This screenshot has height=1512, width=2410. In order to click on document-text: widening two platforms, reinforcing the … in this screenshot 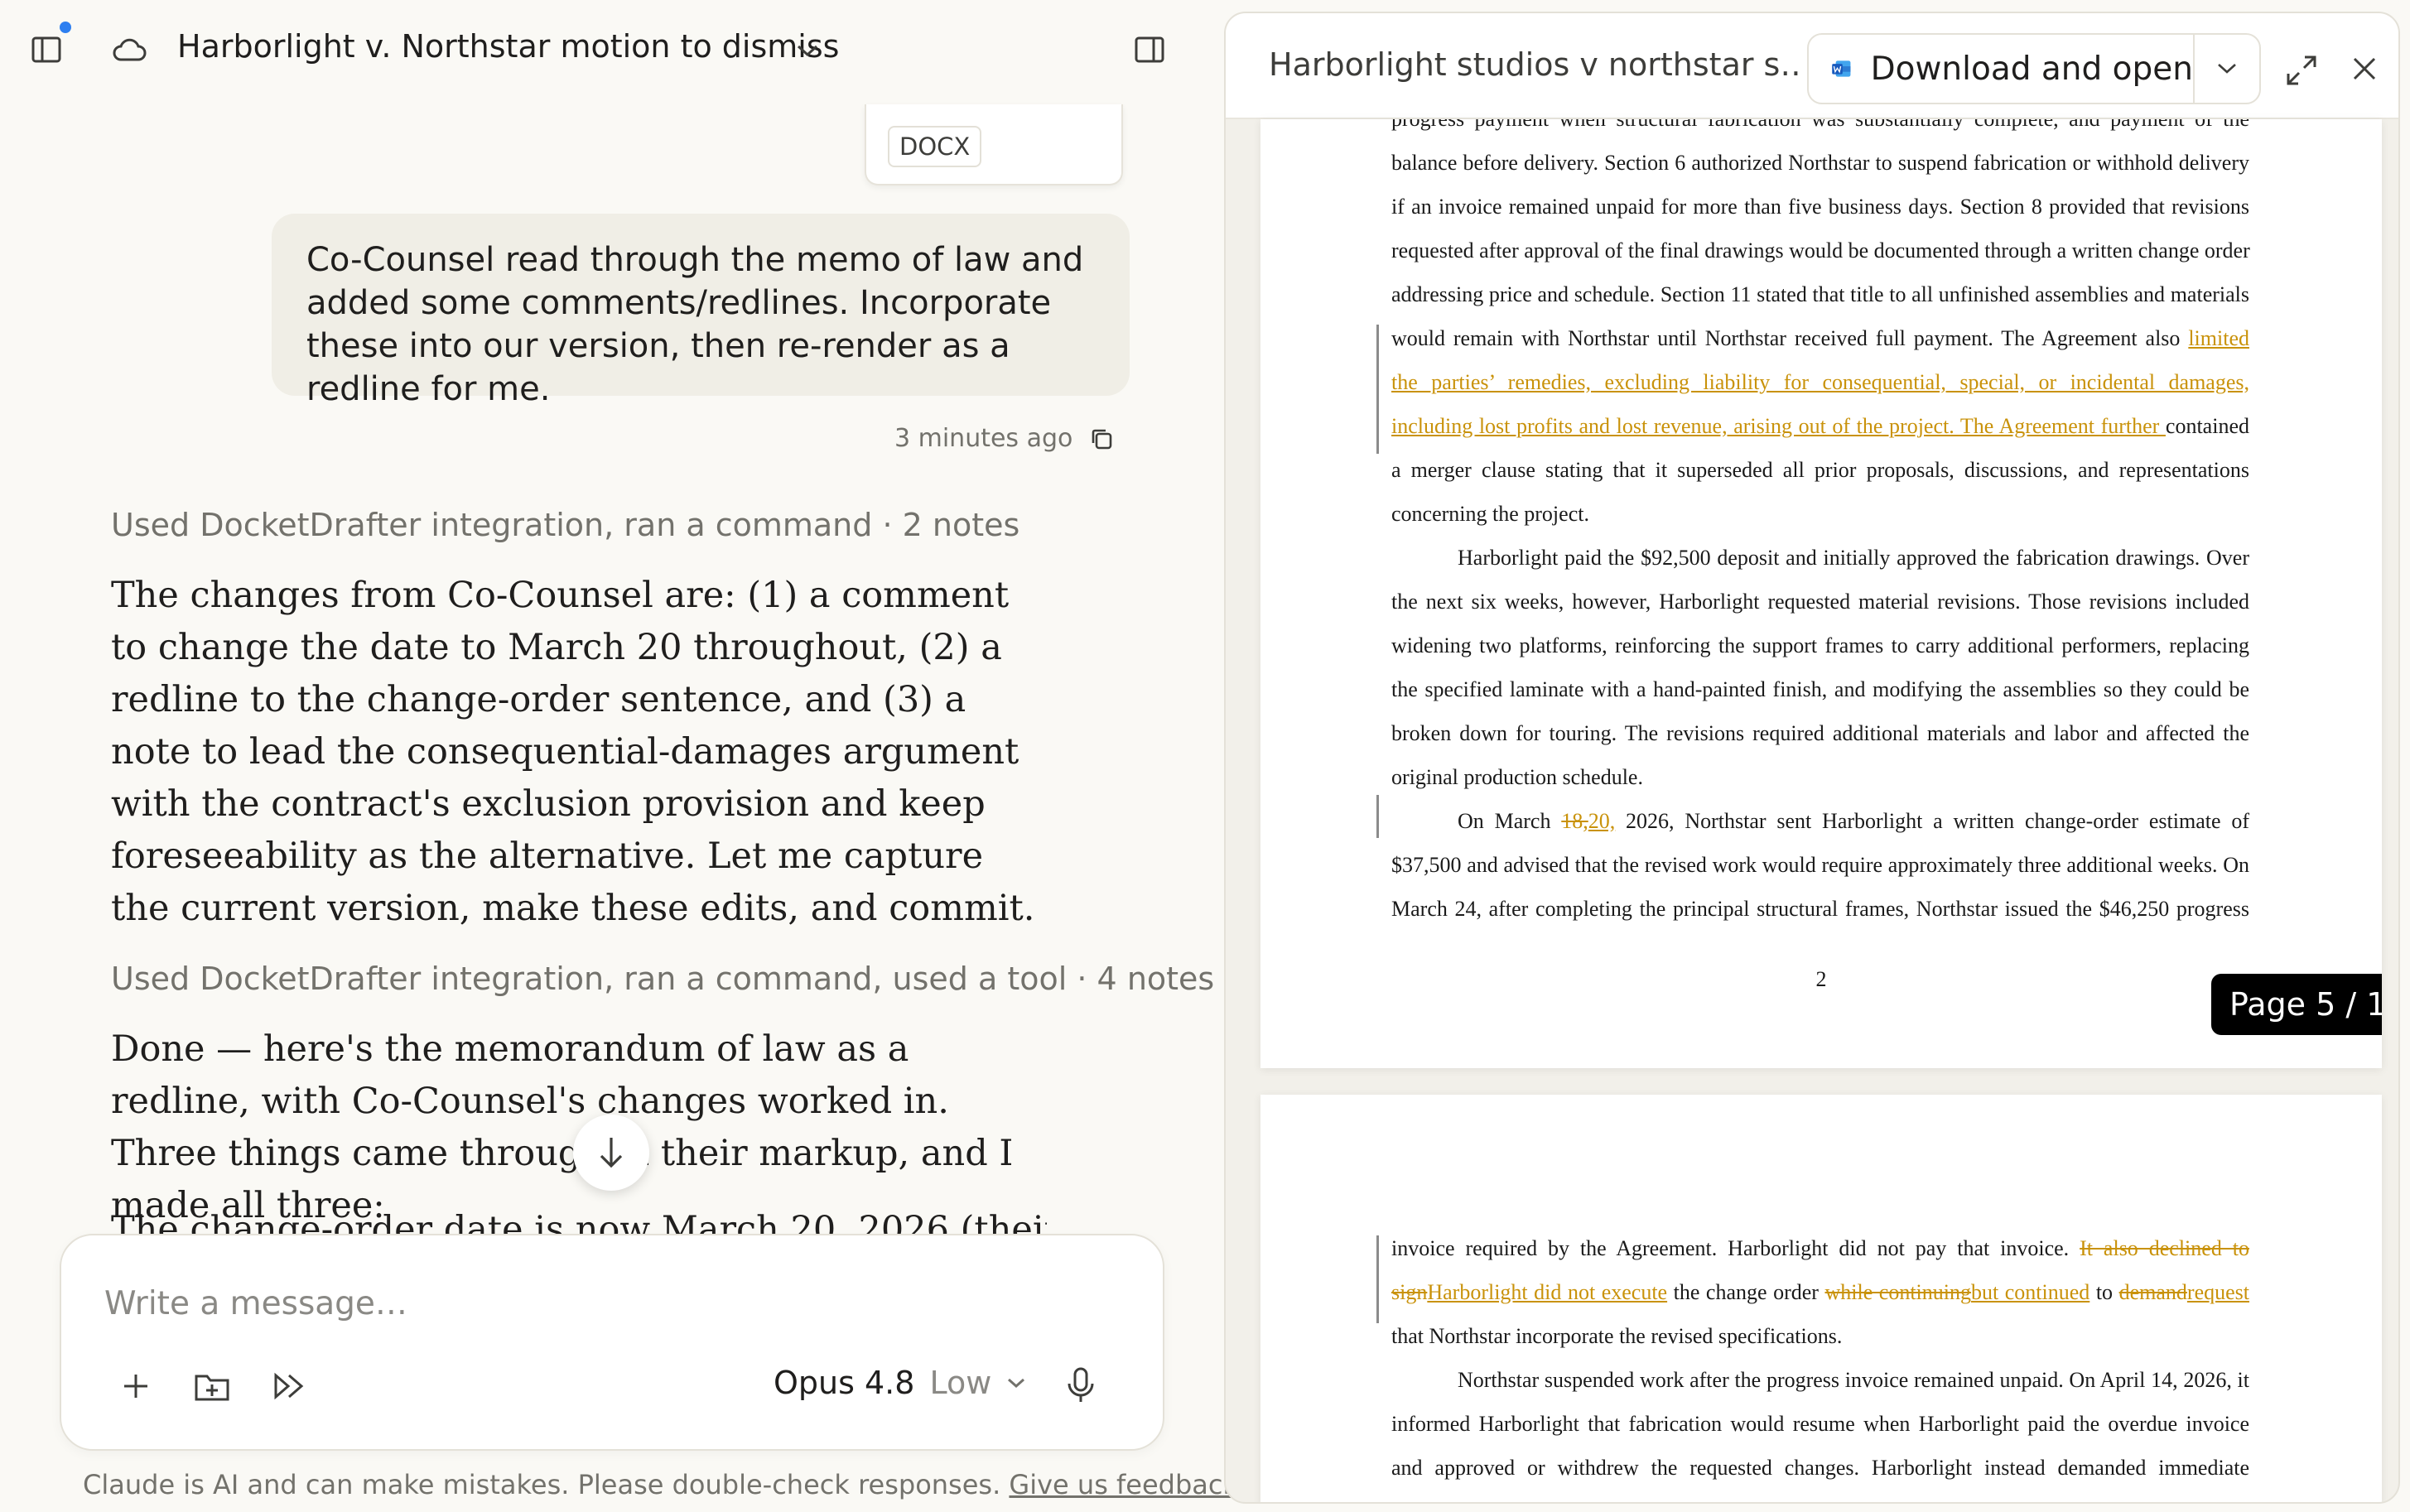, I will do `click(1820, 645)`.